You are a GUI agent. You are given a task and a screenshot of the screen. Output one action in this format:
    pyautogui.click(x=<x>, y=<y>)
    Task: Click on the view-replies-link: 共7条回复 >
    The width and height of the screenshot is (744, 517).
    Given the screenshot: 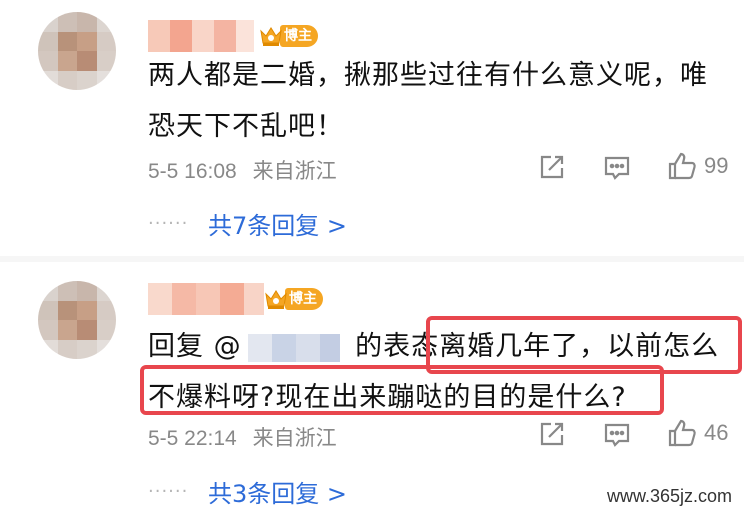 What is the action you would take?
    pyautogui.click(x=277, y=223)
    